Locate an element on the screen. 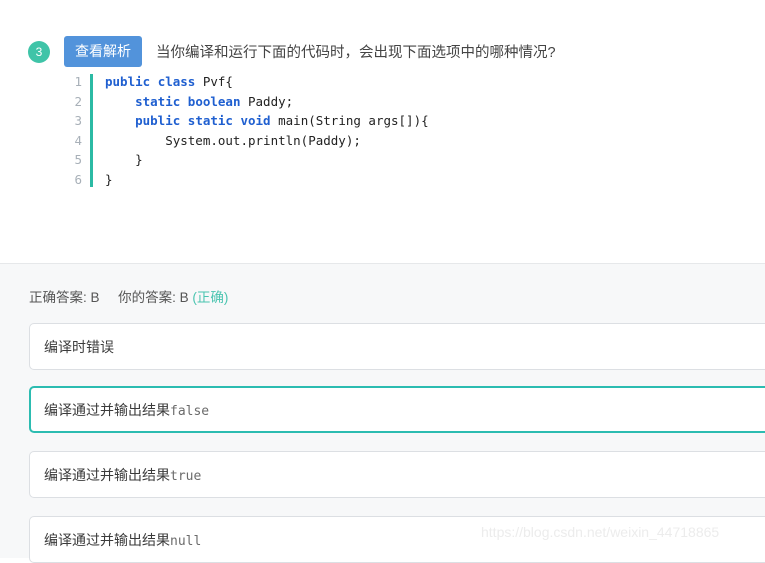 The image size is (765, 563). code-line-number: 2 is located at coordinates (78, 101).